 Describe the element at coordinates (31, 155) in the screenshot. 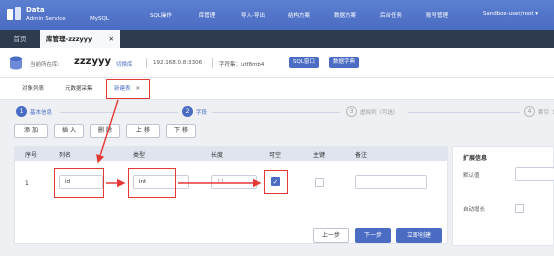

I see `col-header-index: 序号` at that location.